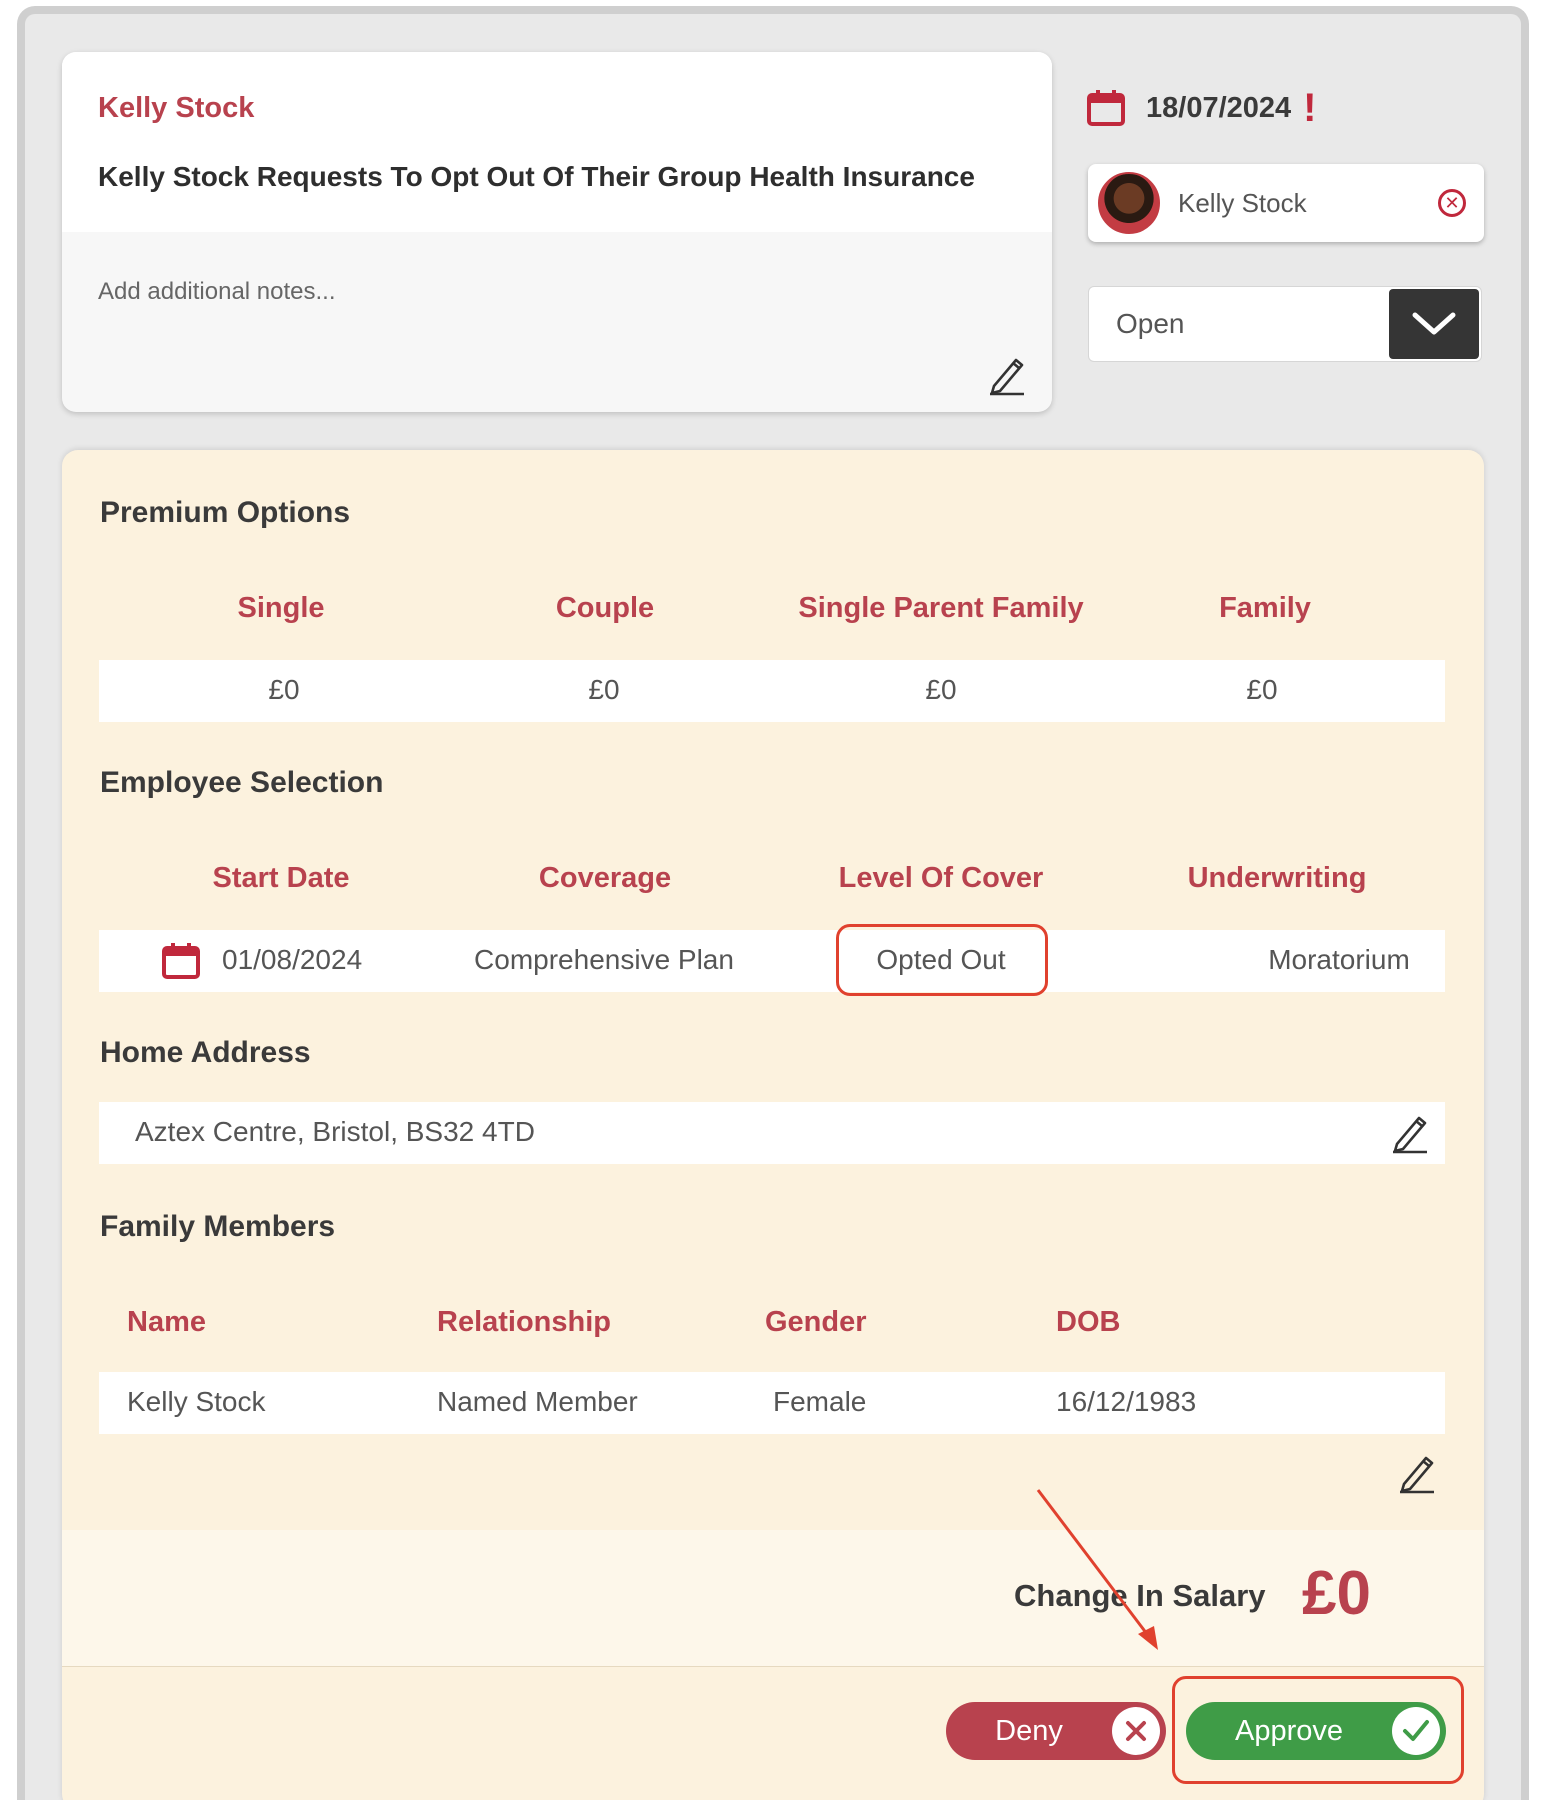 This screenshot has width=1550, height=1800. Describe the element at coordinates (1417, 1472) in the screenshot. I see `edit-family-icon` at that location.